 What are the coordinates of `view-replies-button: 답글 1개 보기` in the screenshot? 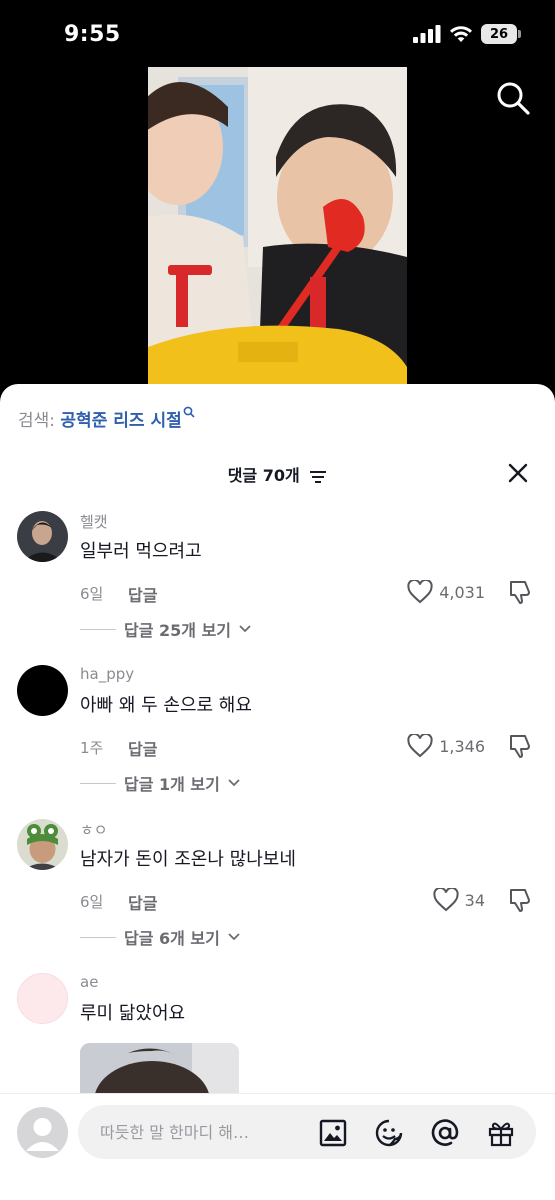 It's located at (160, 783).